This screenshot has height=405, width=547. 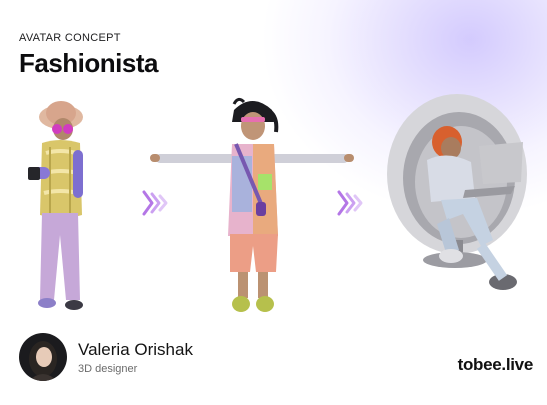 I want to click on page-title: Fashionista, so click(x=88, y=63).